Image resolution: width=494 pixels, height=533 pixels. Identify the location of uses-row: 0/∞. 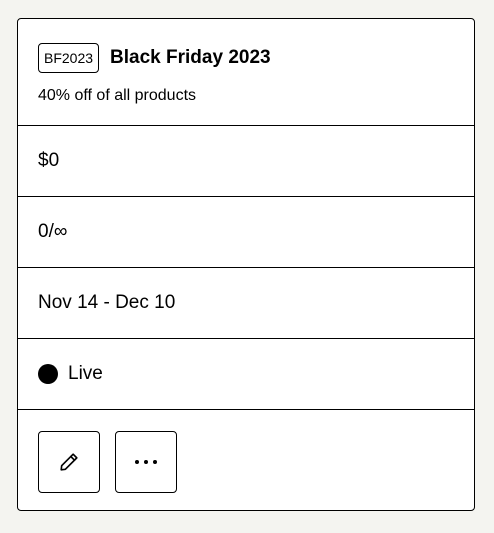
(246, 232).